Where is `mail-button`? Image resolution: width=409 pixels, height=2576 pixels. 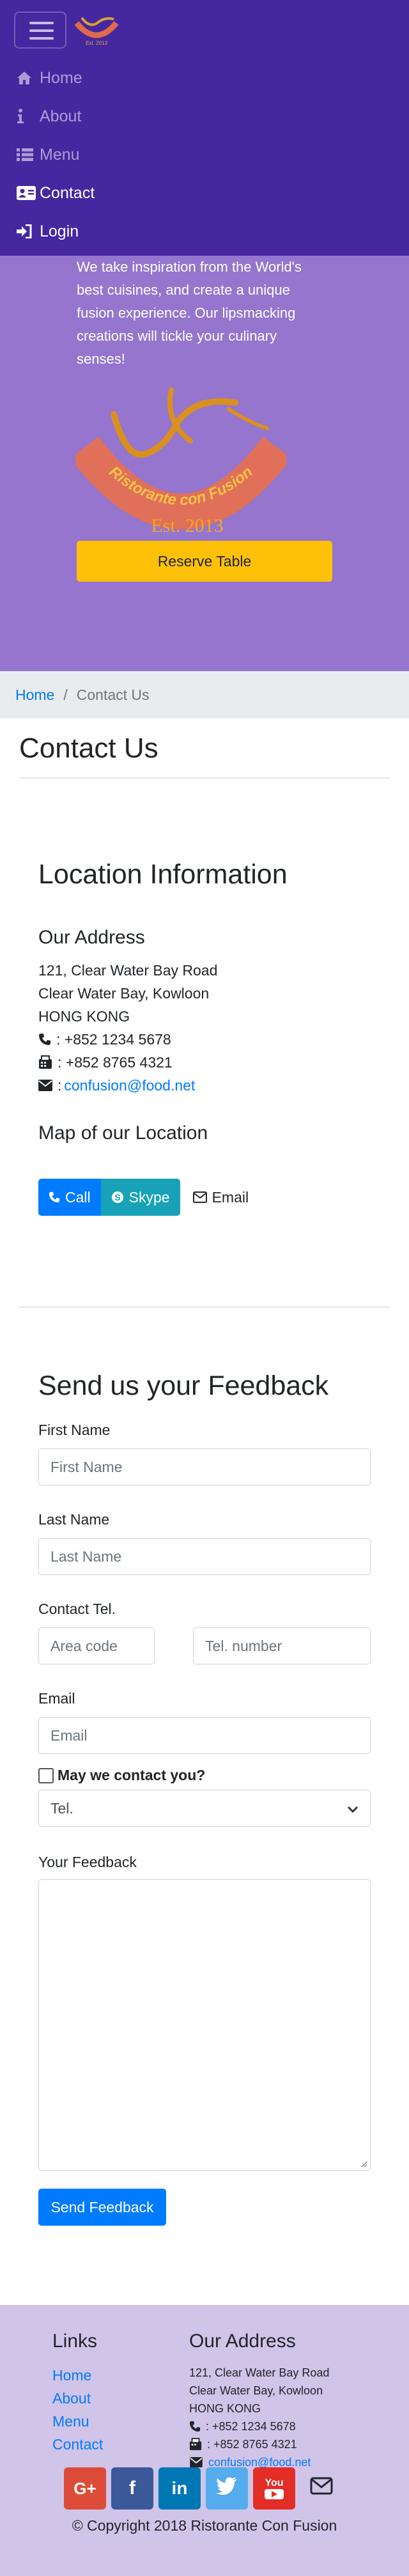 mail-button is located at coordinates (321, 2488).